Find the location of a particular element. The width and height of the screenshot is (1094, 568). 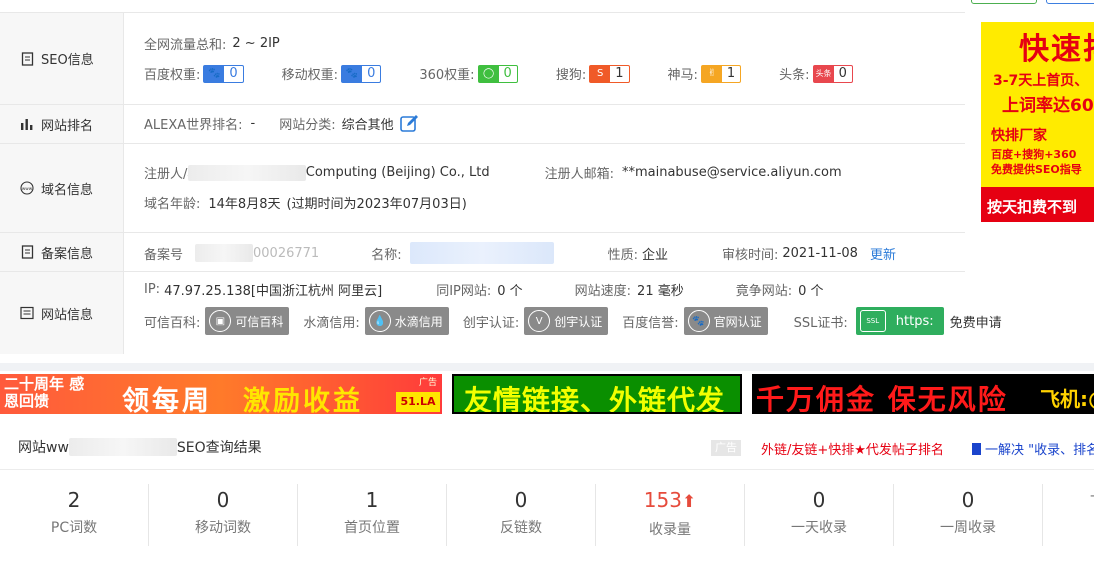

arrow-up-icon: ⬆ is located at coordinates (689, 502).